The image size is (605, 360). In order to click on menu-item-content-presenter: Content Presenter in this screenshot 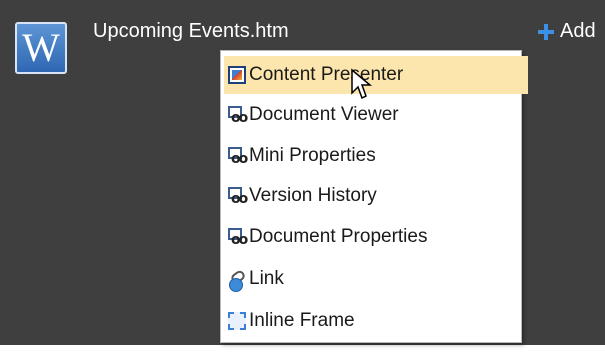, I will do `click(376, 75)`.